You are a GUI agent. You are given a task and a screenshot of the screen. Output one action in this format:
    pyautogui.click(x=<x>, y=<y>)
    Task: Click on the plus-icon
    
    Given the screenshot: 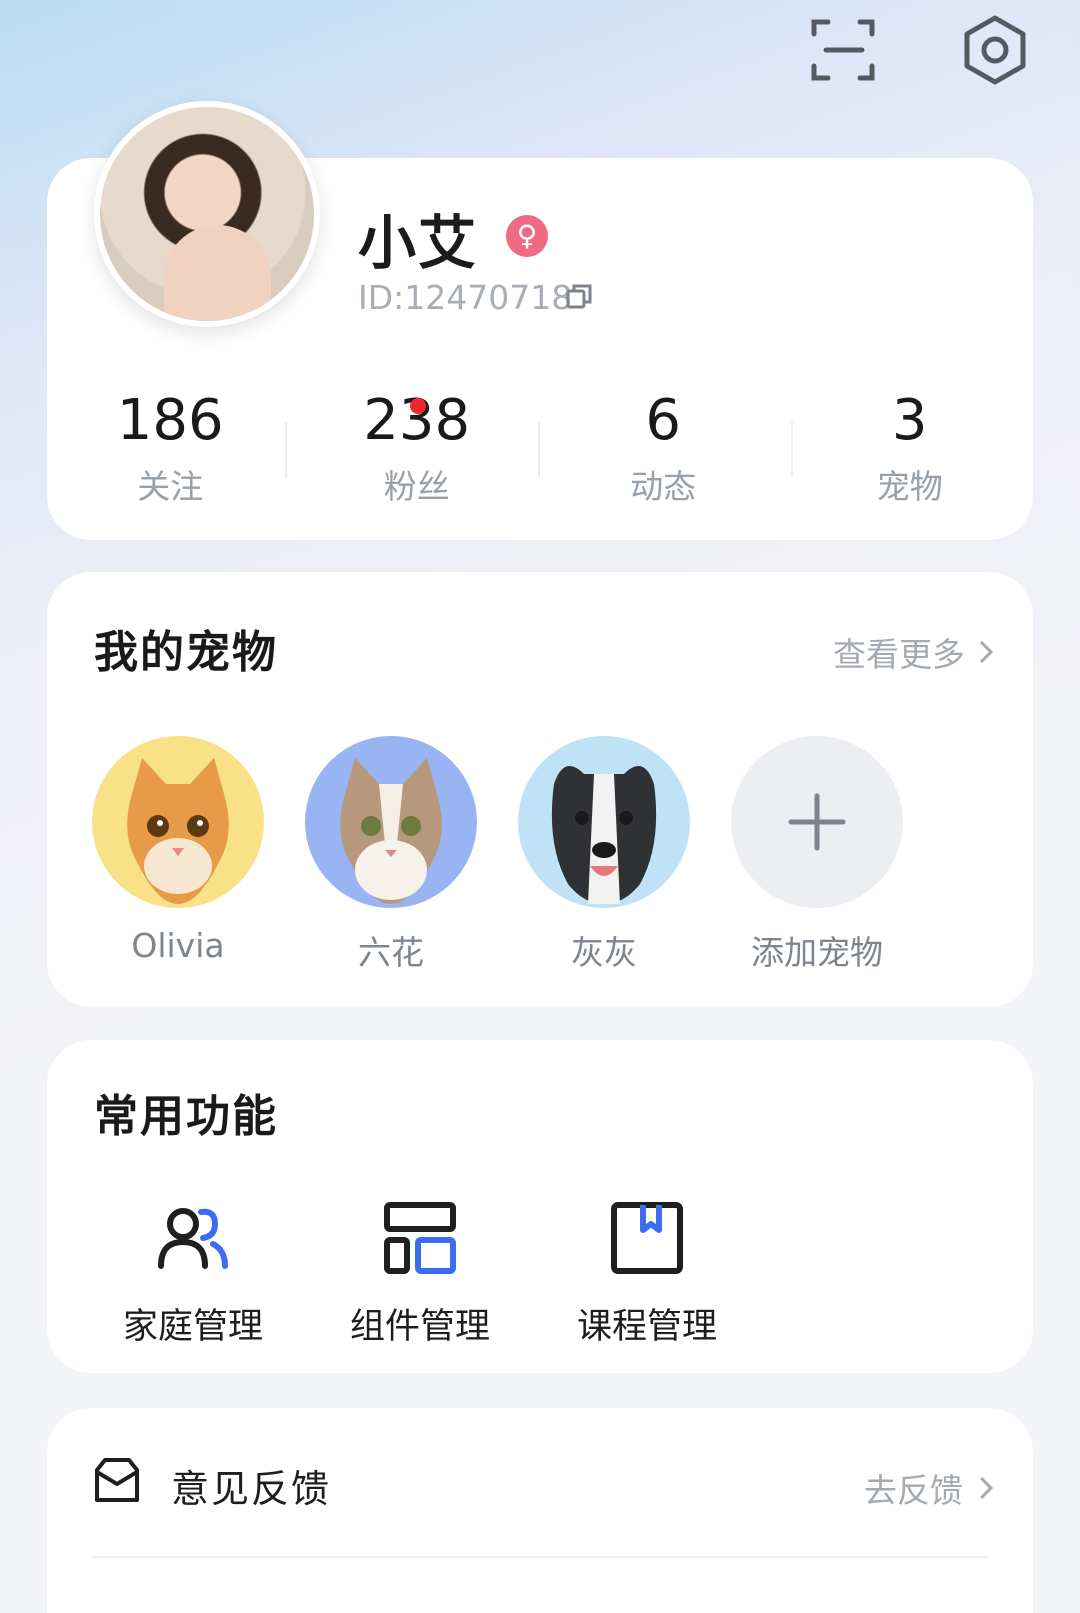 What is the action you would take?
    pyautogui.click(x=817, y=822)
    